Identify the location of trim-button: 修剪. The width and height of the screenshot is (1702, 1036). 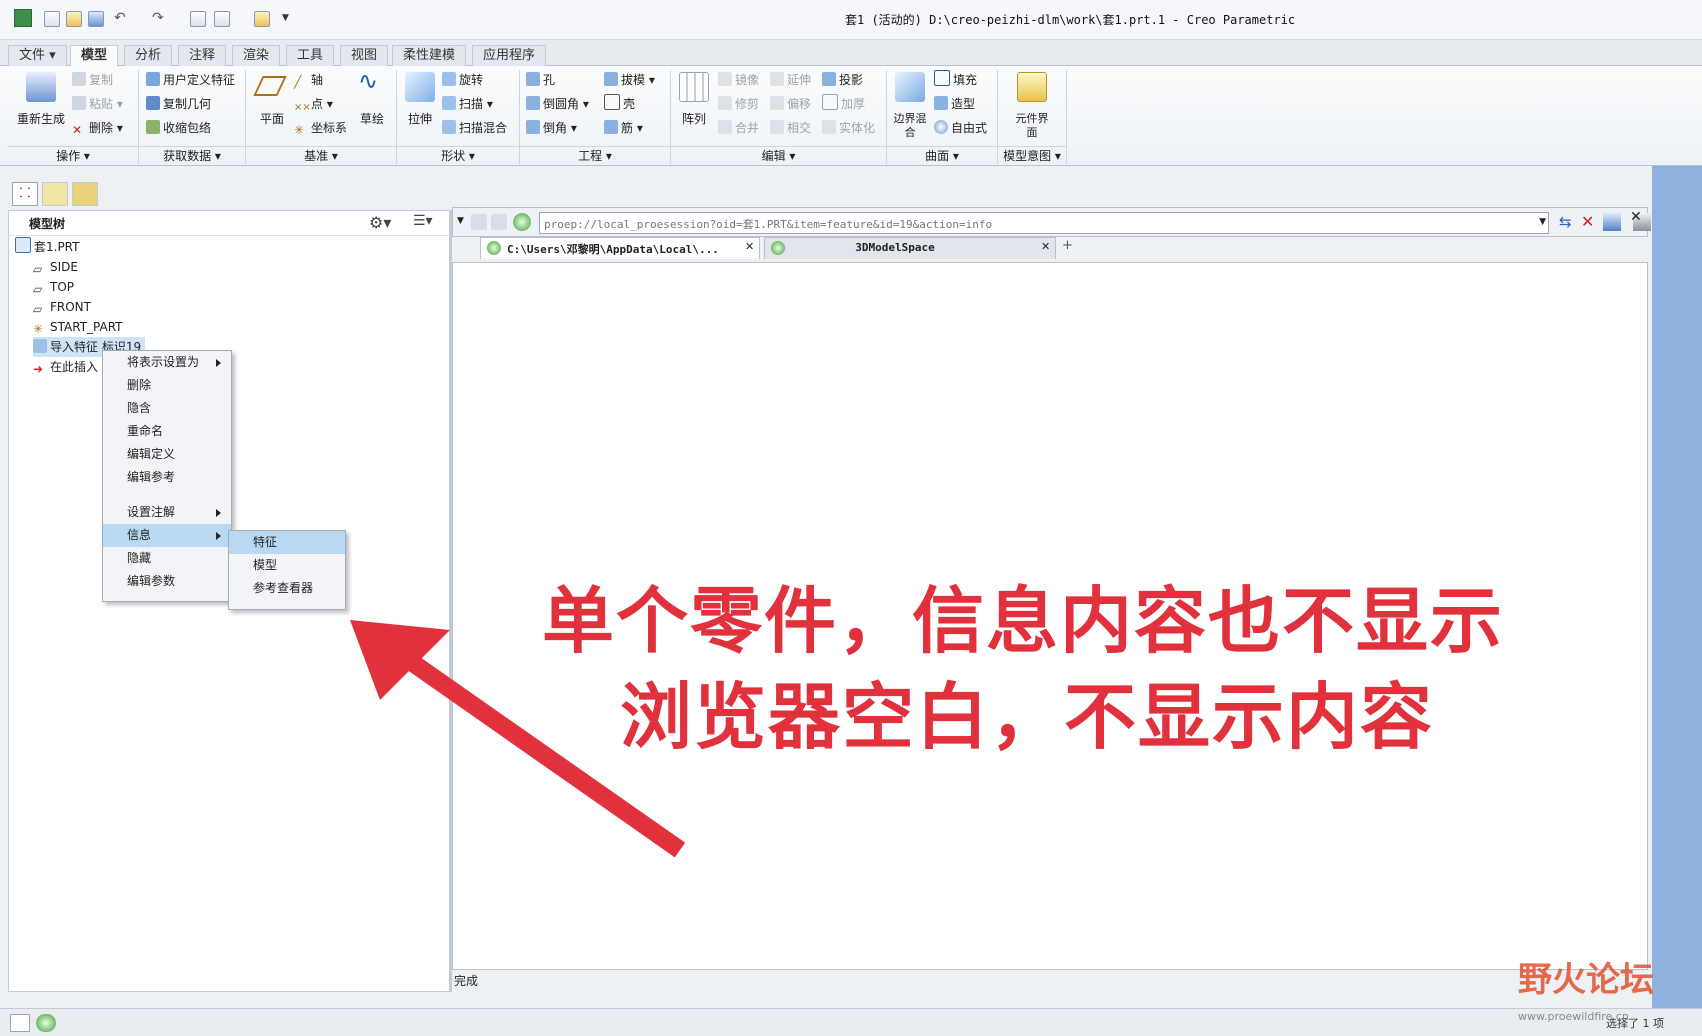
(738, 104).